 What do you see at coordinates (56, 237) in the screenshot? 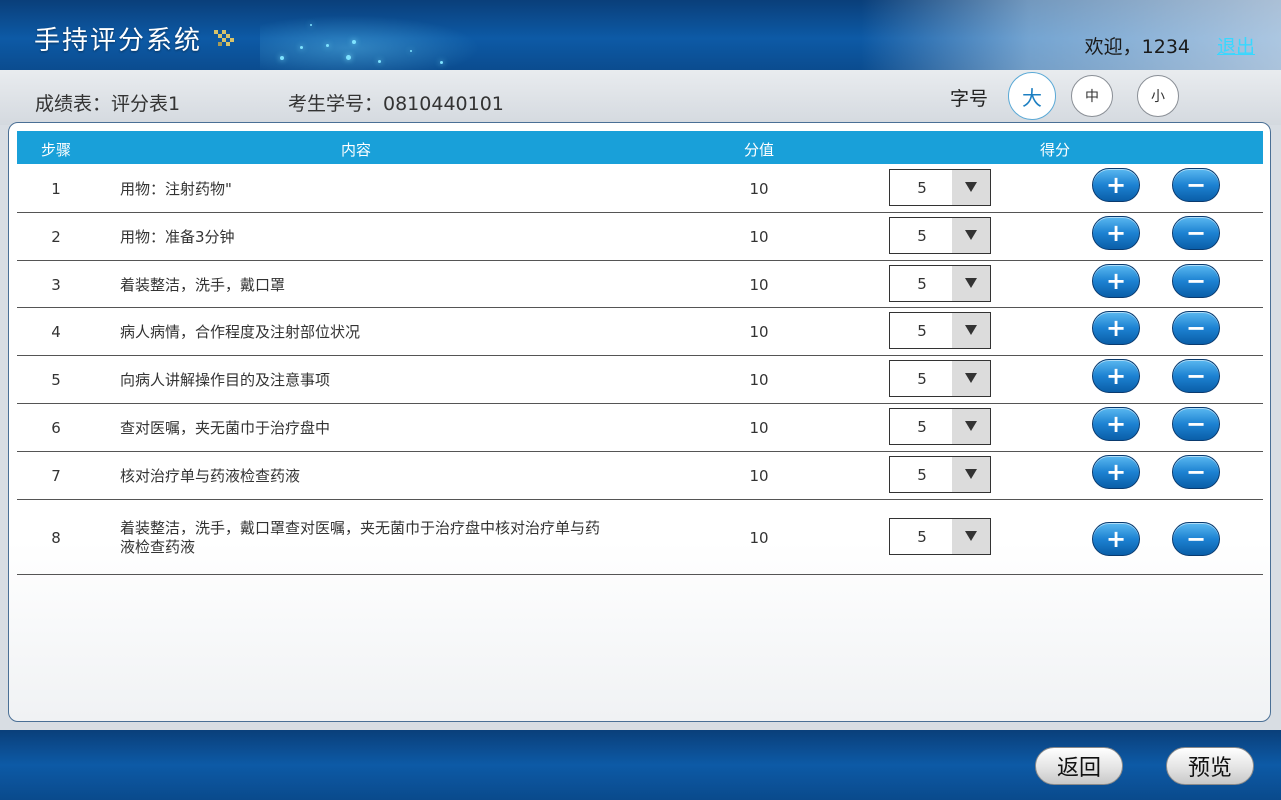
I see `step-number: 2` at bounding box center [56, 237].